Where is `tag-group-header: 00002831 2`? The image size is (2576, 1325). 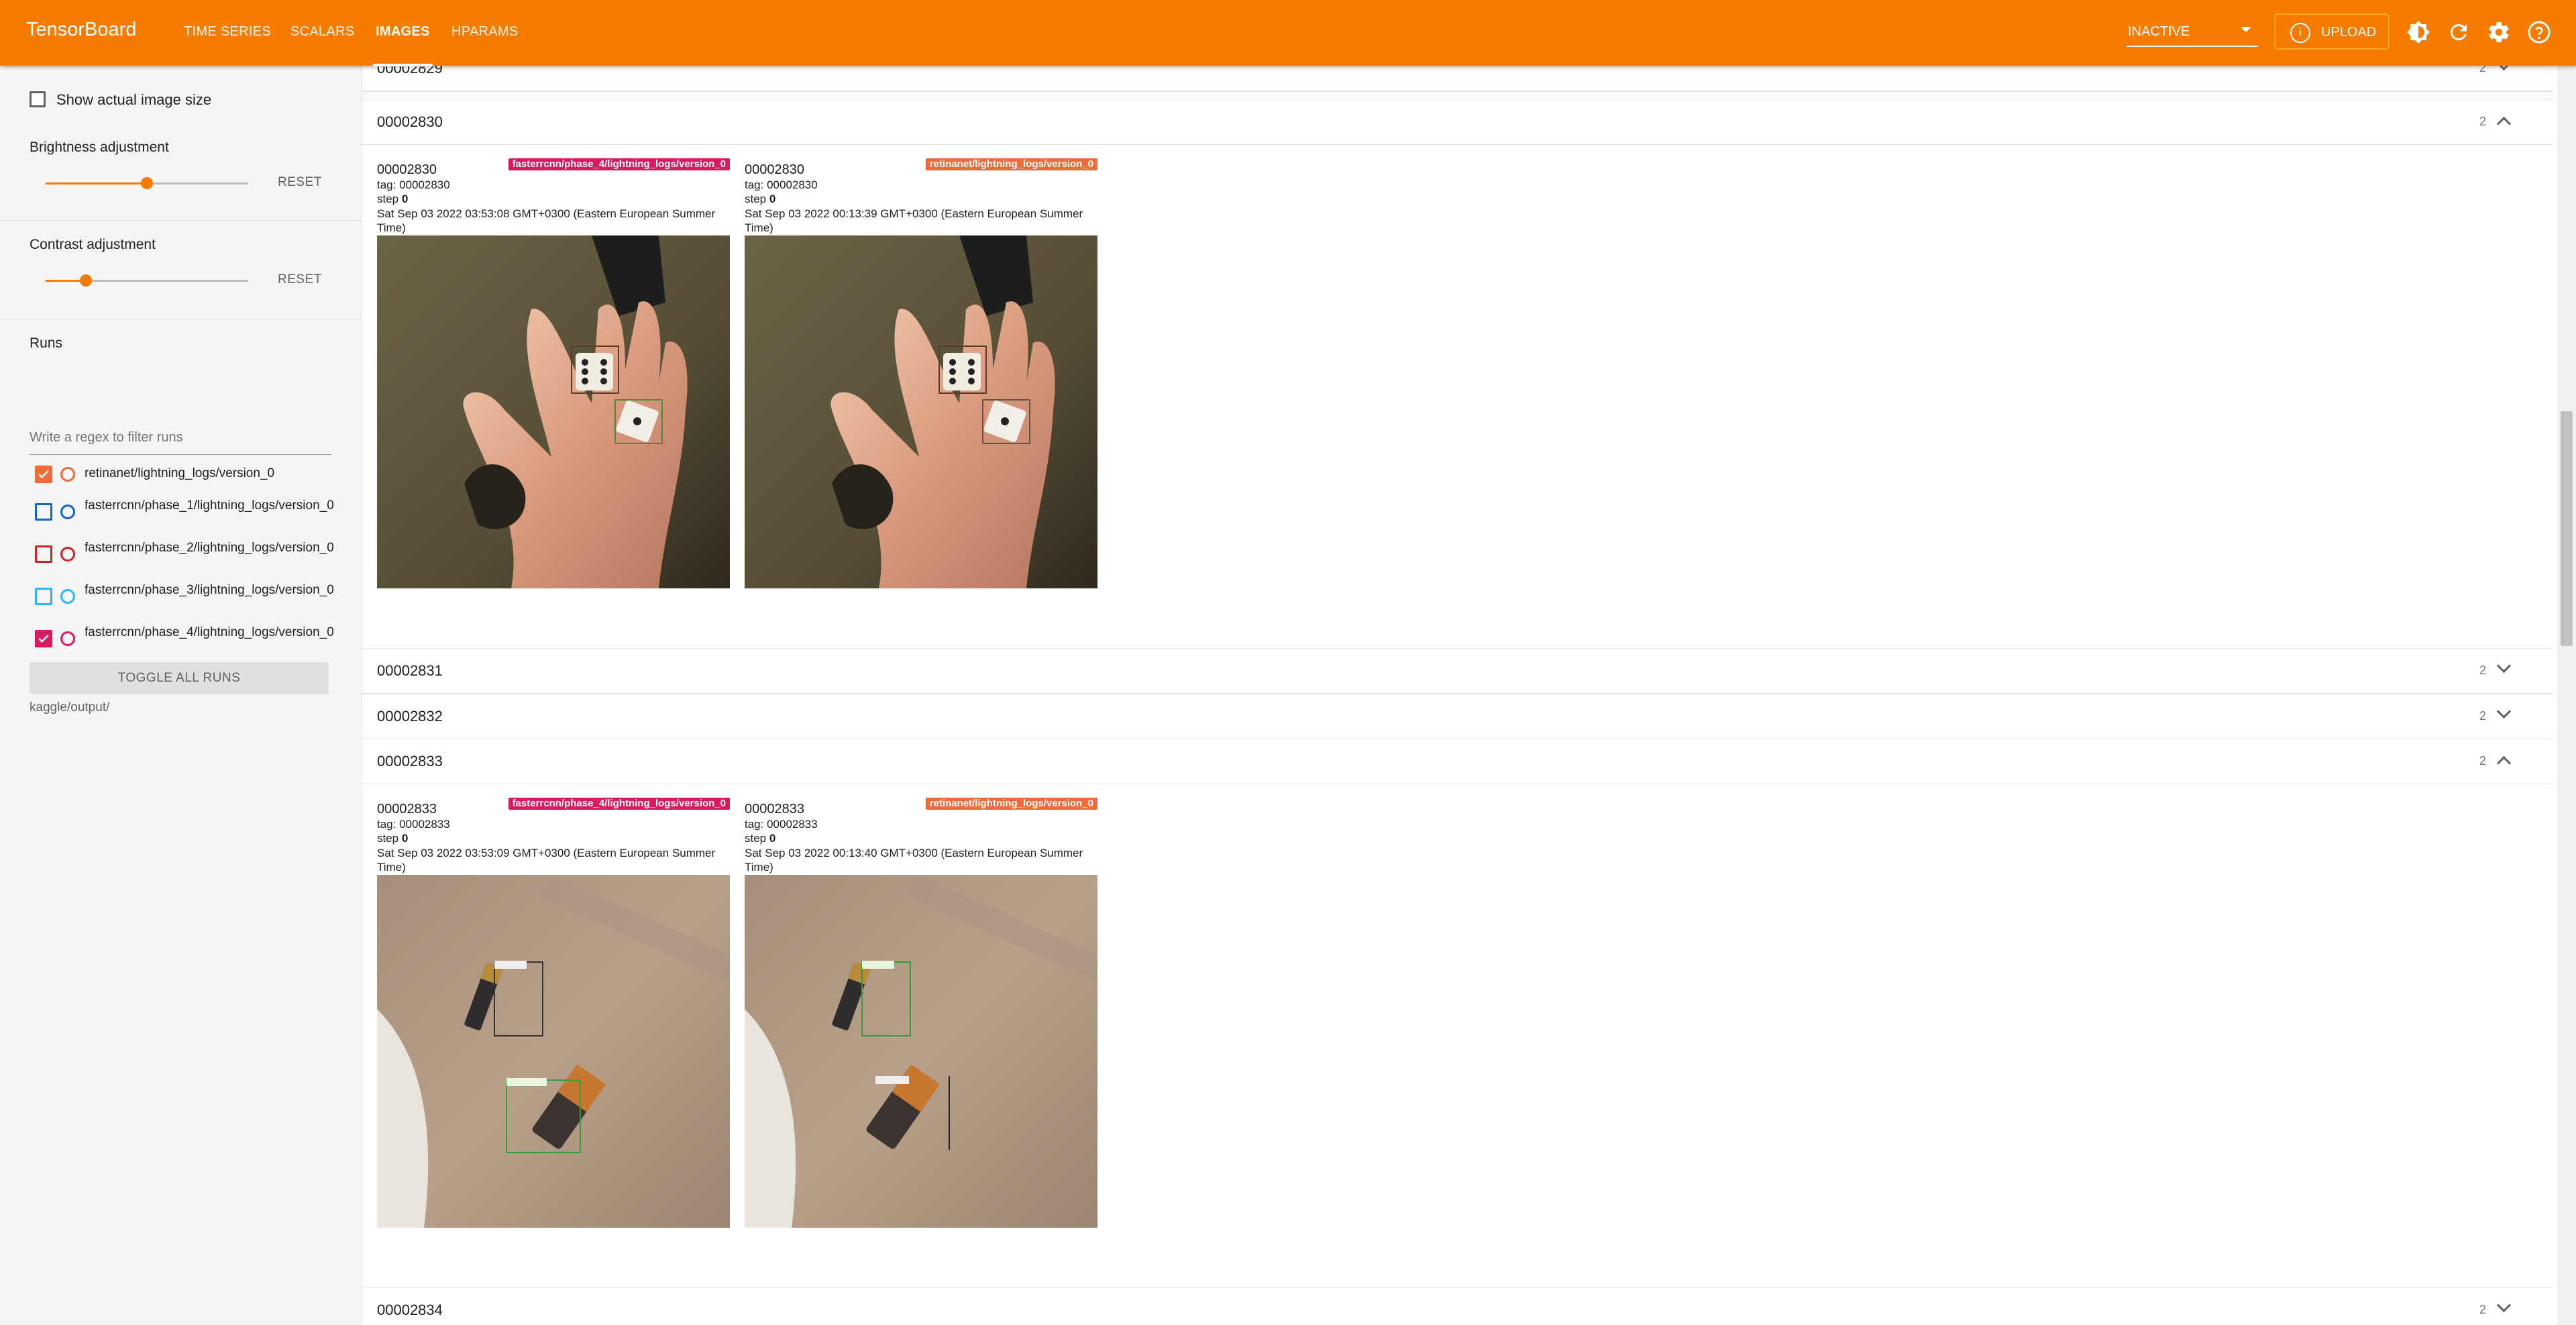 tag-group-header: 00002831 2 is located at coordinates (1457, 671).